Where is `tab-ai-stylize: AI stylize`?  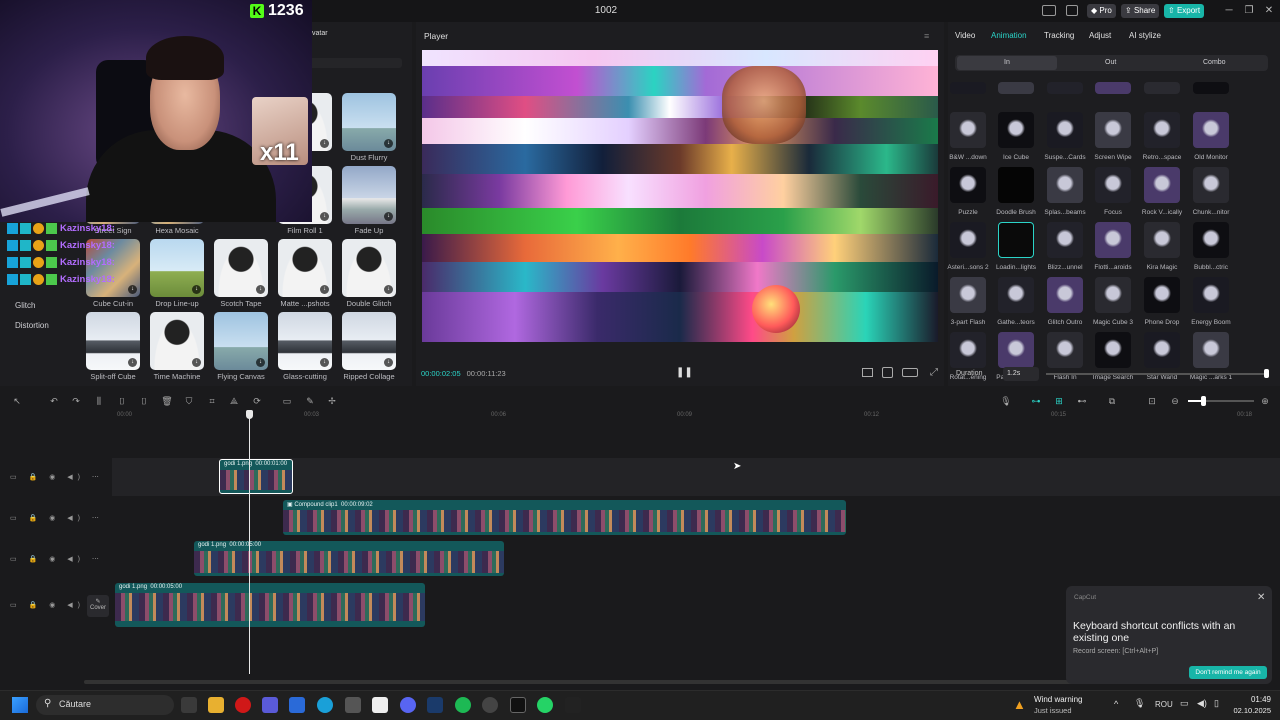
tab-ai-stylize: AI stylize is located at coordinates (1145, 35).